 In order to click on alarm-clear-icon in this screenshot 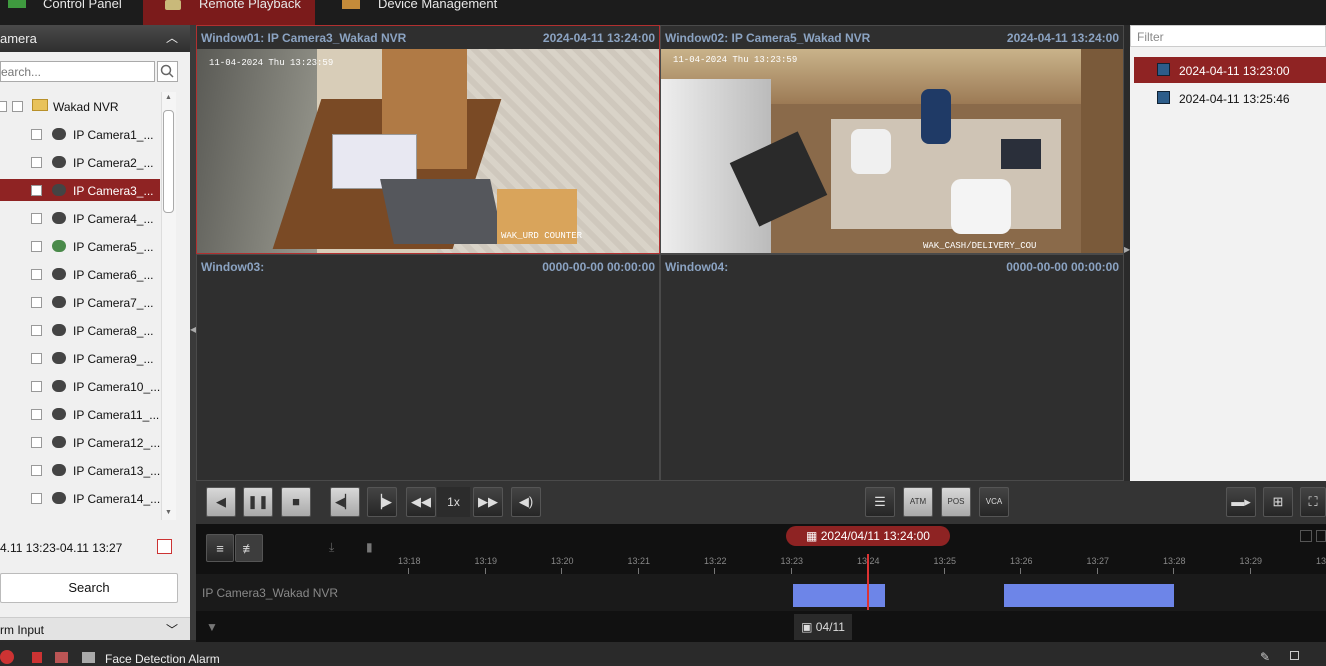, I will do `click(61, 657)`.